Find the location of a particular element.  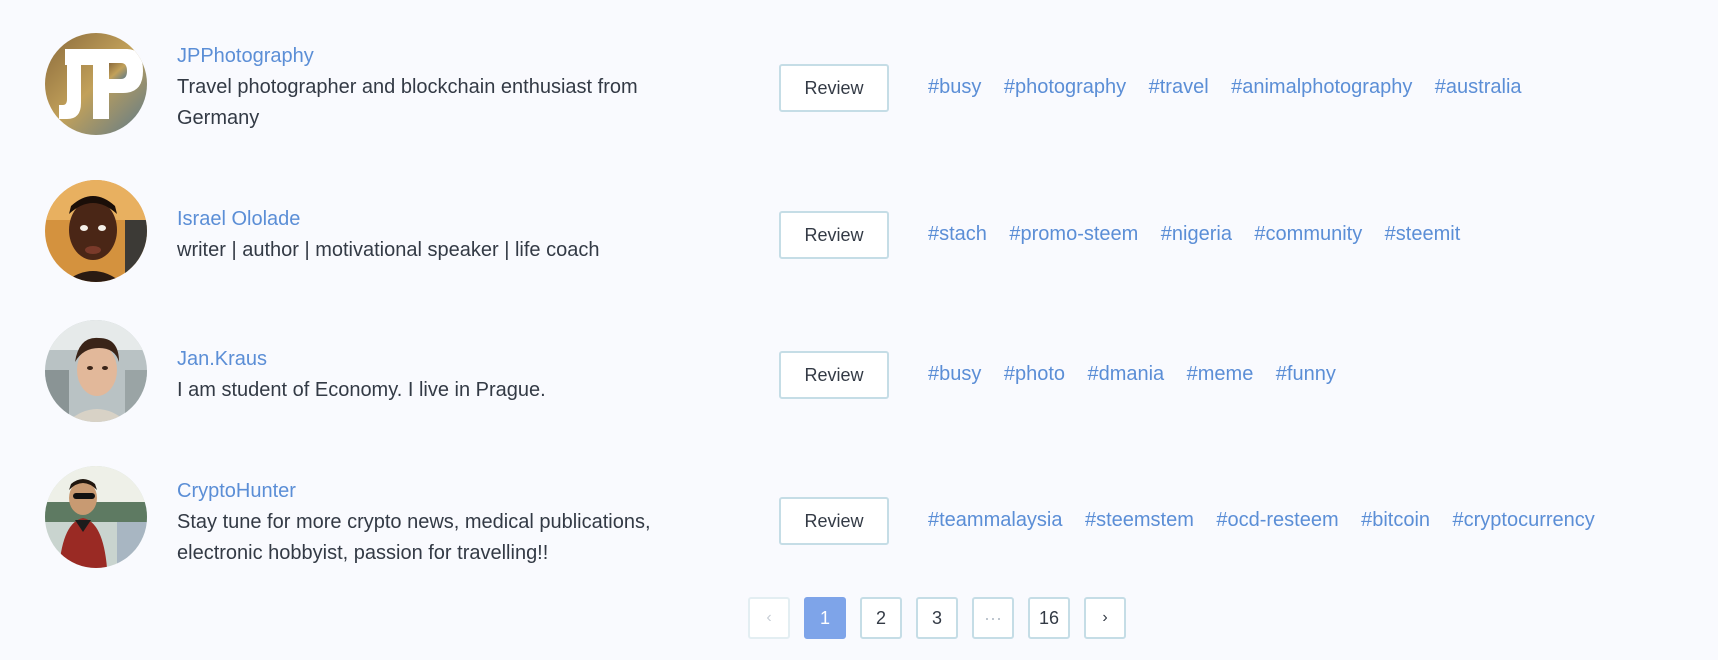

tag-link: #photography is located at coordinates (1065, 87).